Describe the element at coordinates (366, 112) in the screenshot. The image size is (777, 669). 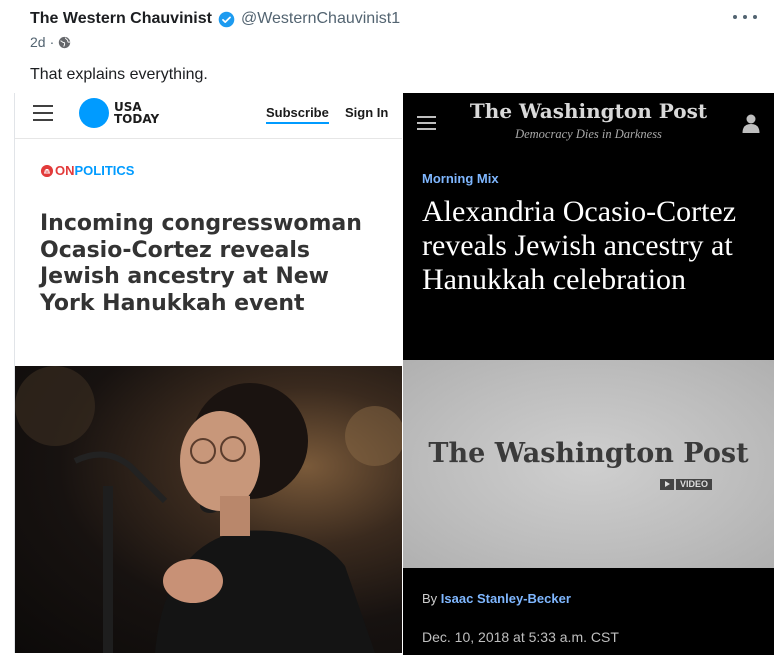
I see `sign-in-link: Sign In` at that location.